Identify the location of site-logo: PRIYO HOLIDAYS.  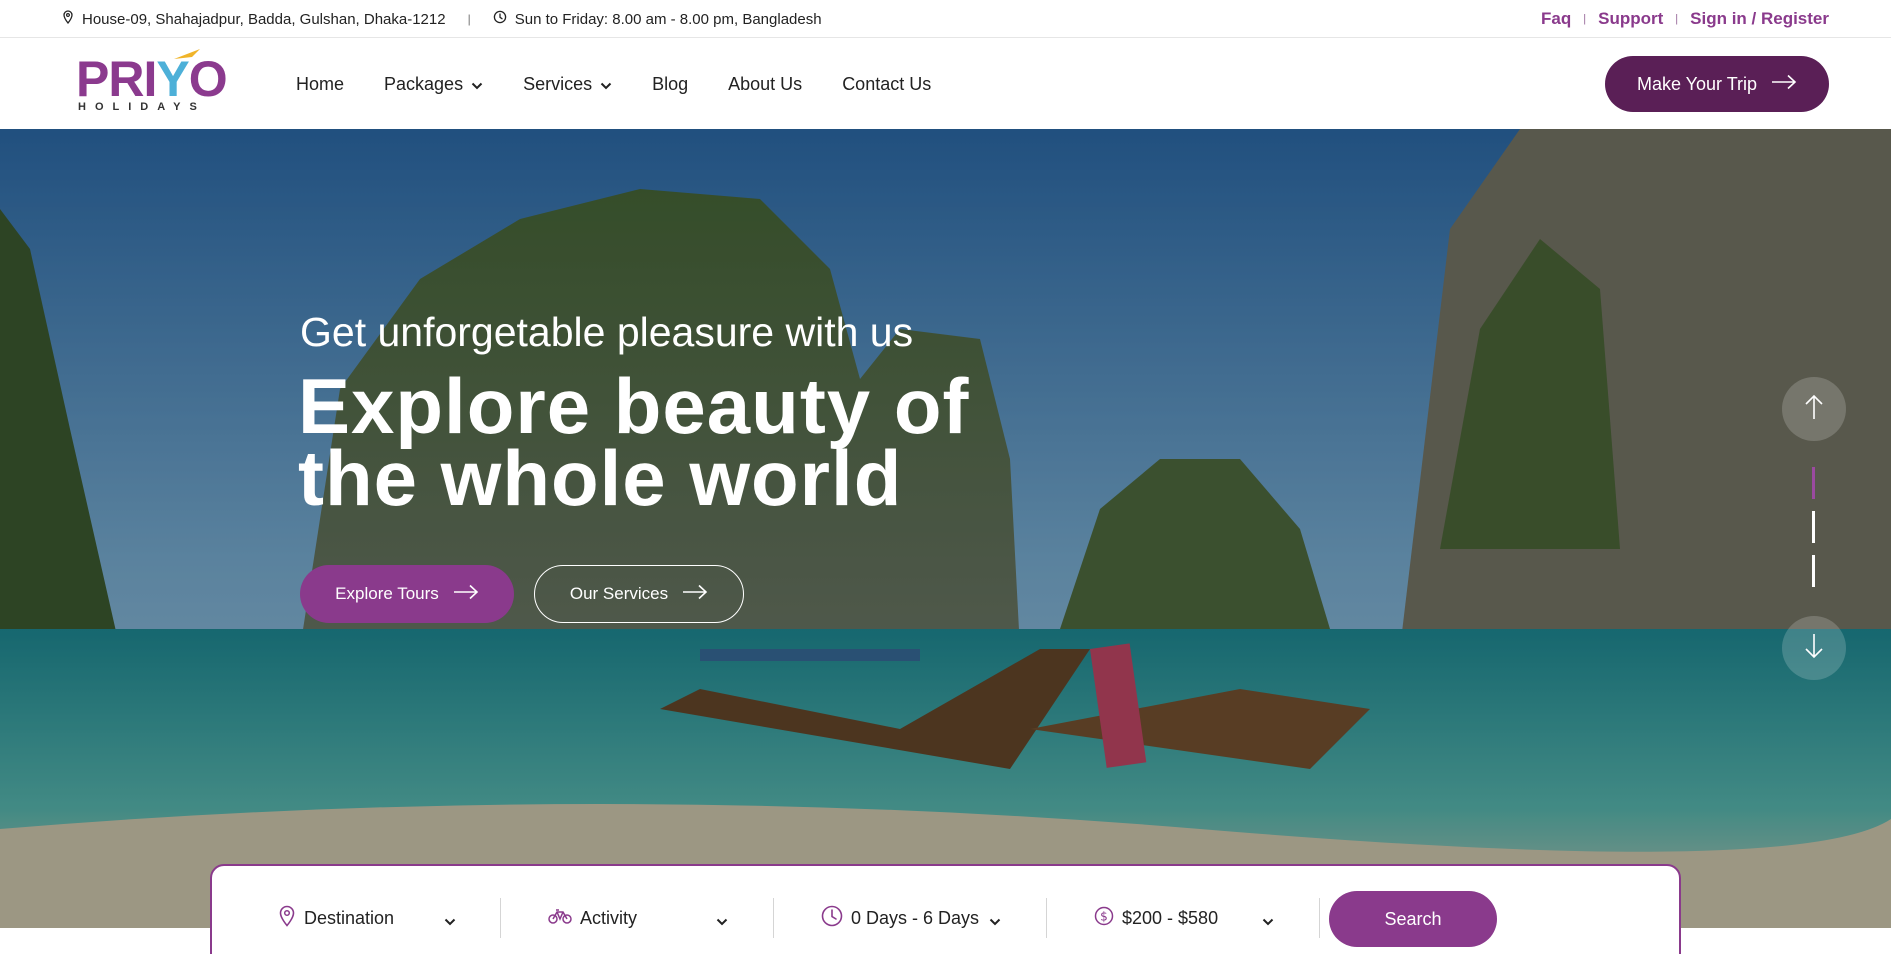
(152, 82).